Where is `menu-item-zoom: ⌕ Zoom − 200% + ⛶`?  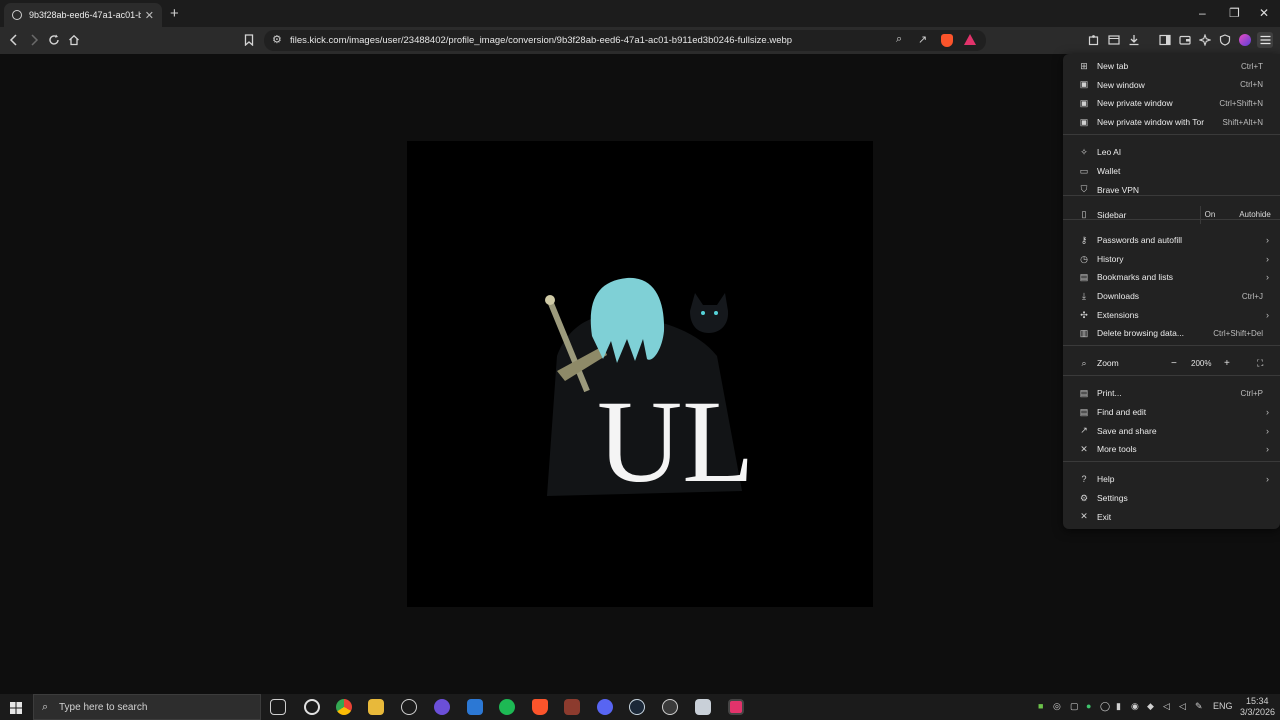 menu-item-zoom: ⌕ Zoom − 200% + ⛶ is located at coordinates (1171, 363).